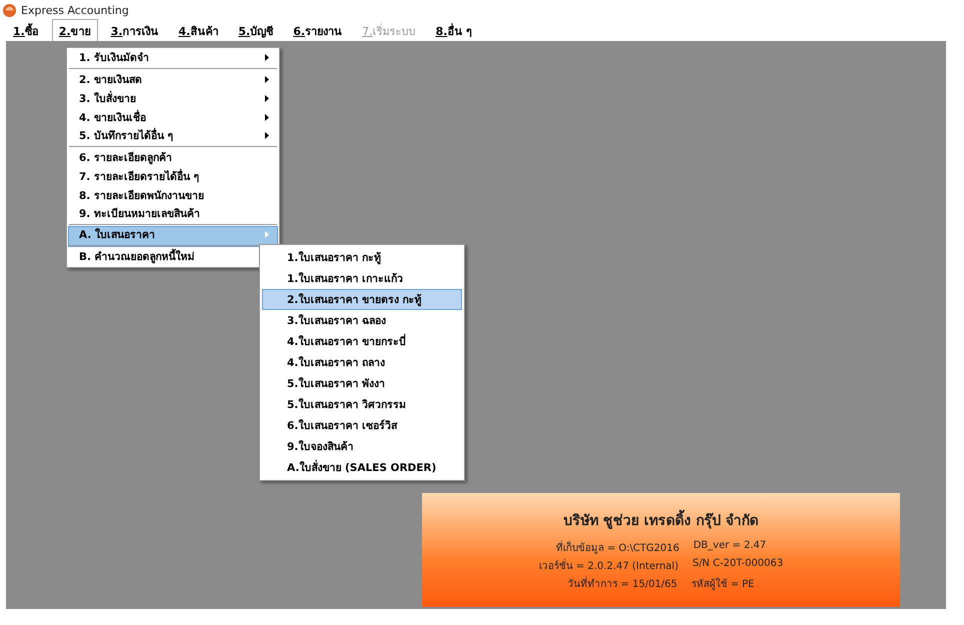 The width and height of the screenshot is (964, 625). I want to click on menu-item: A.ใบสั่งขาย (SALES ORDER), so click(362, 467).